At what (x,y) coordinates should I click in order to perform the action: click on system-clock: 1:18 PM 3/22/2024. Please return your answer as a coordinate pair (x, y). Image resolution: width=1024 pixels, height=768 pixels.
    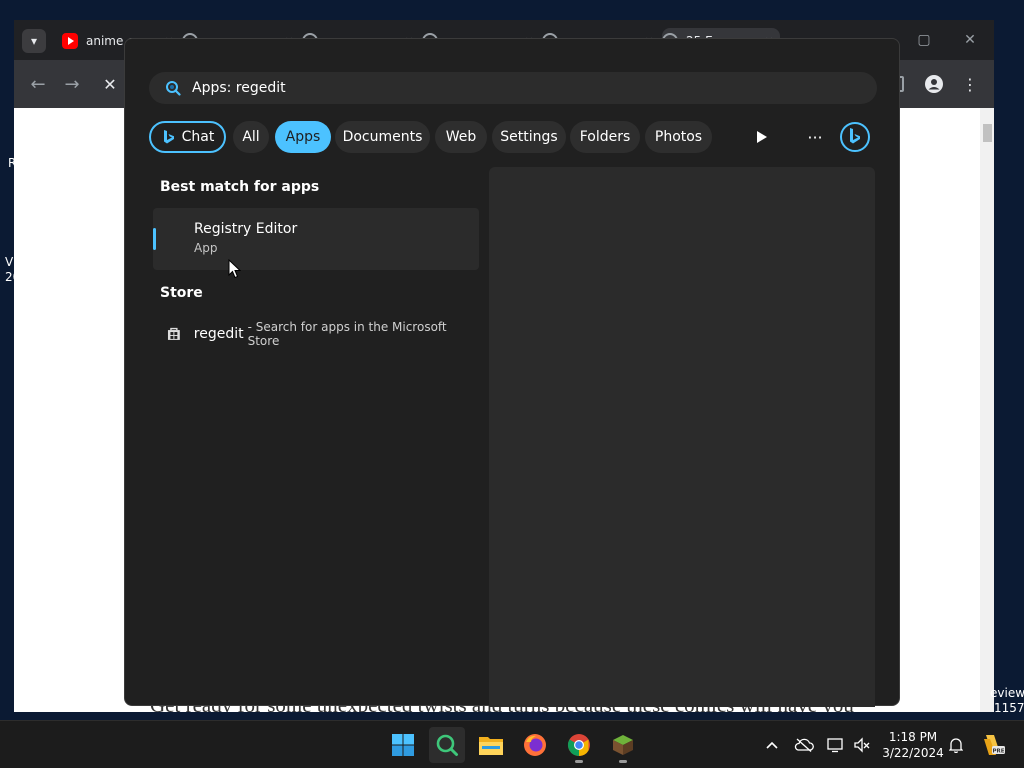
    Looking at the image, I should click on (913, 745).